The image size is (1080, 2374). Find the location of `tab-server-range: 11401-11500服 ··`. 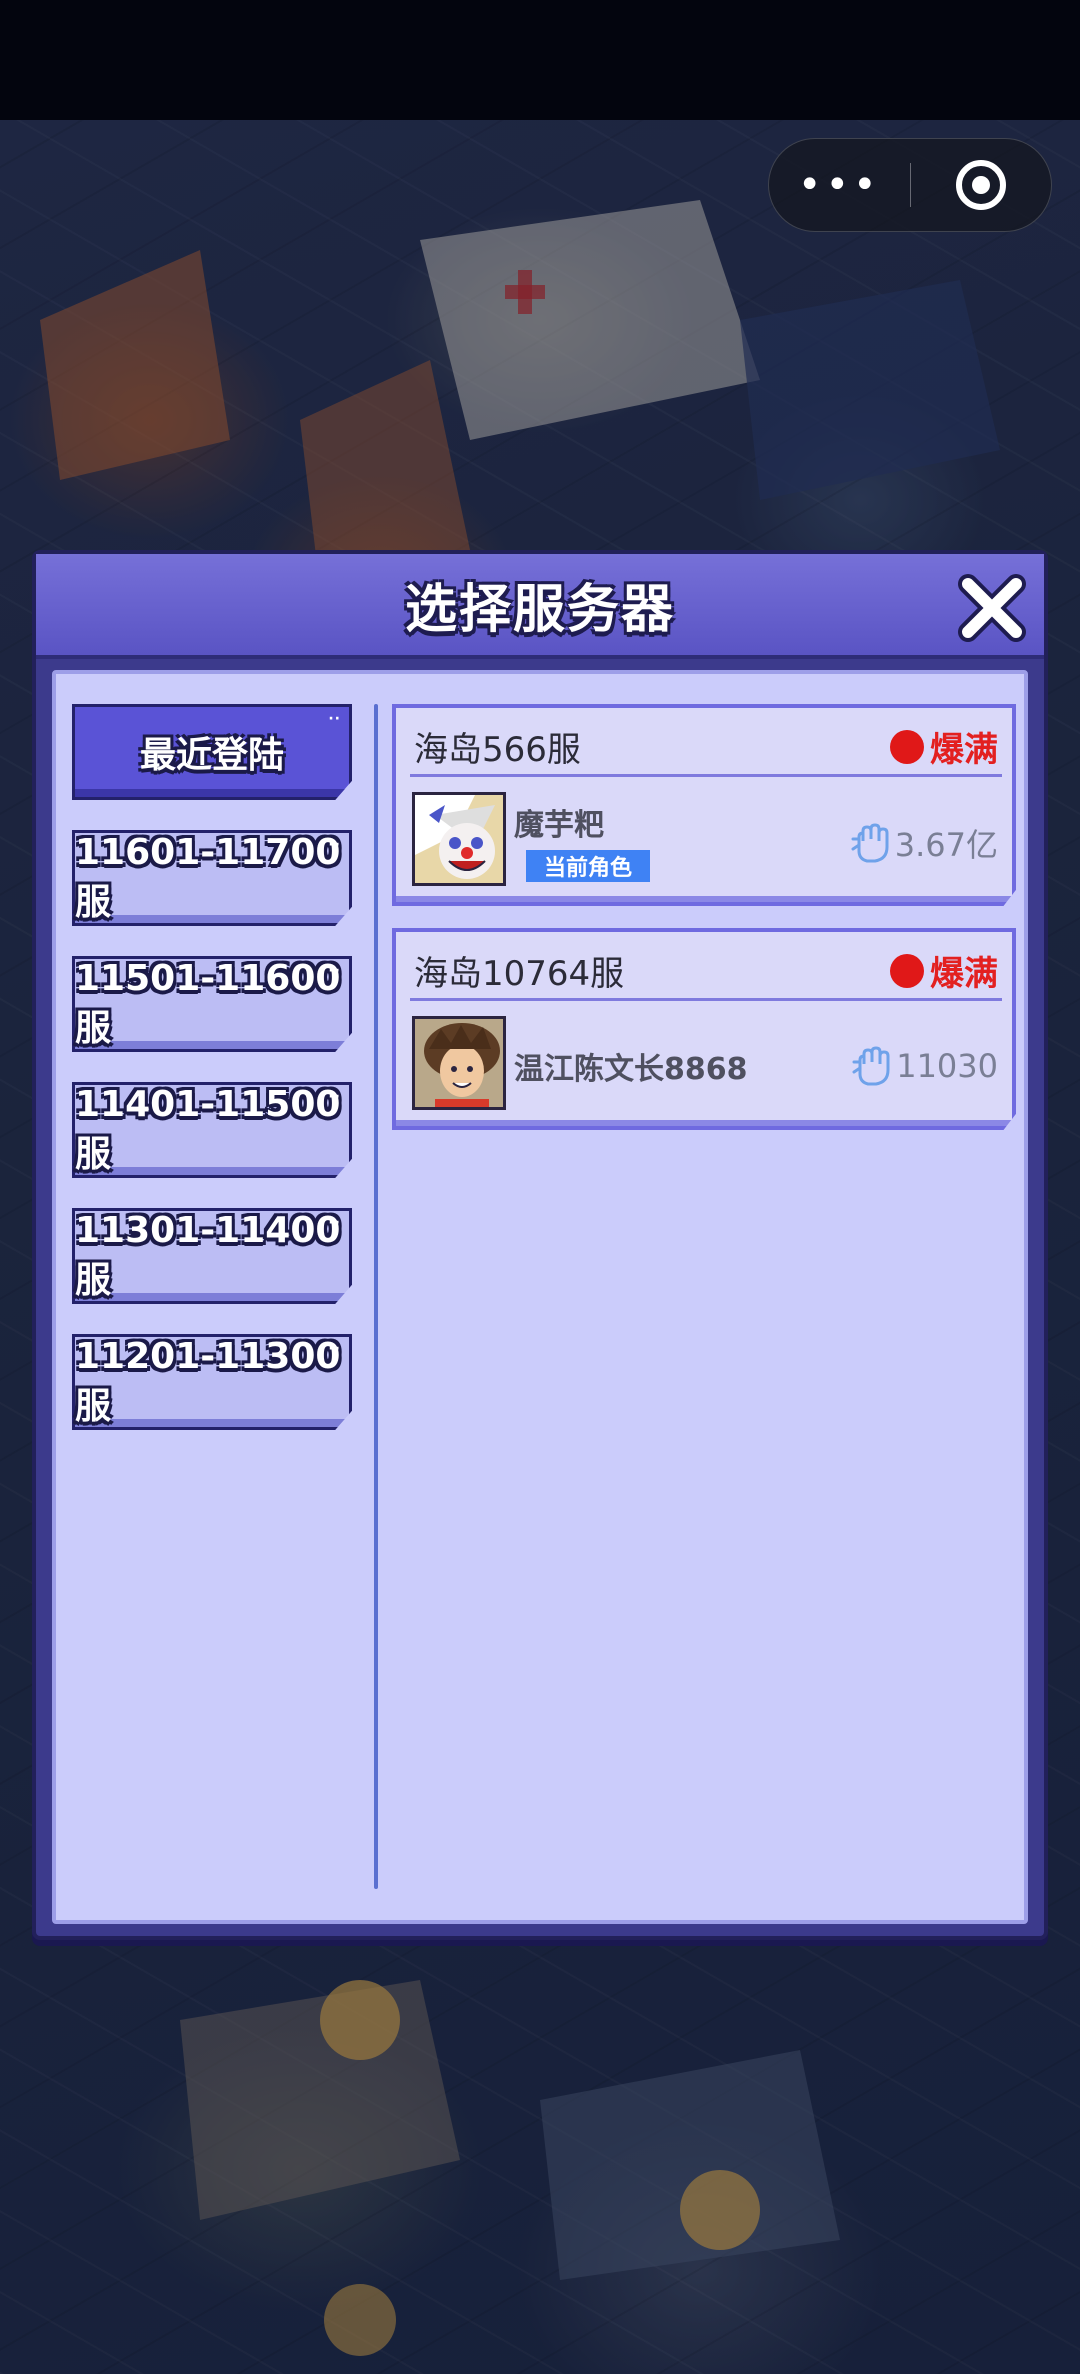

tab-server-range: 11401-11500服 ·· is located at coordinates (212, 1130).